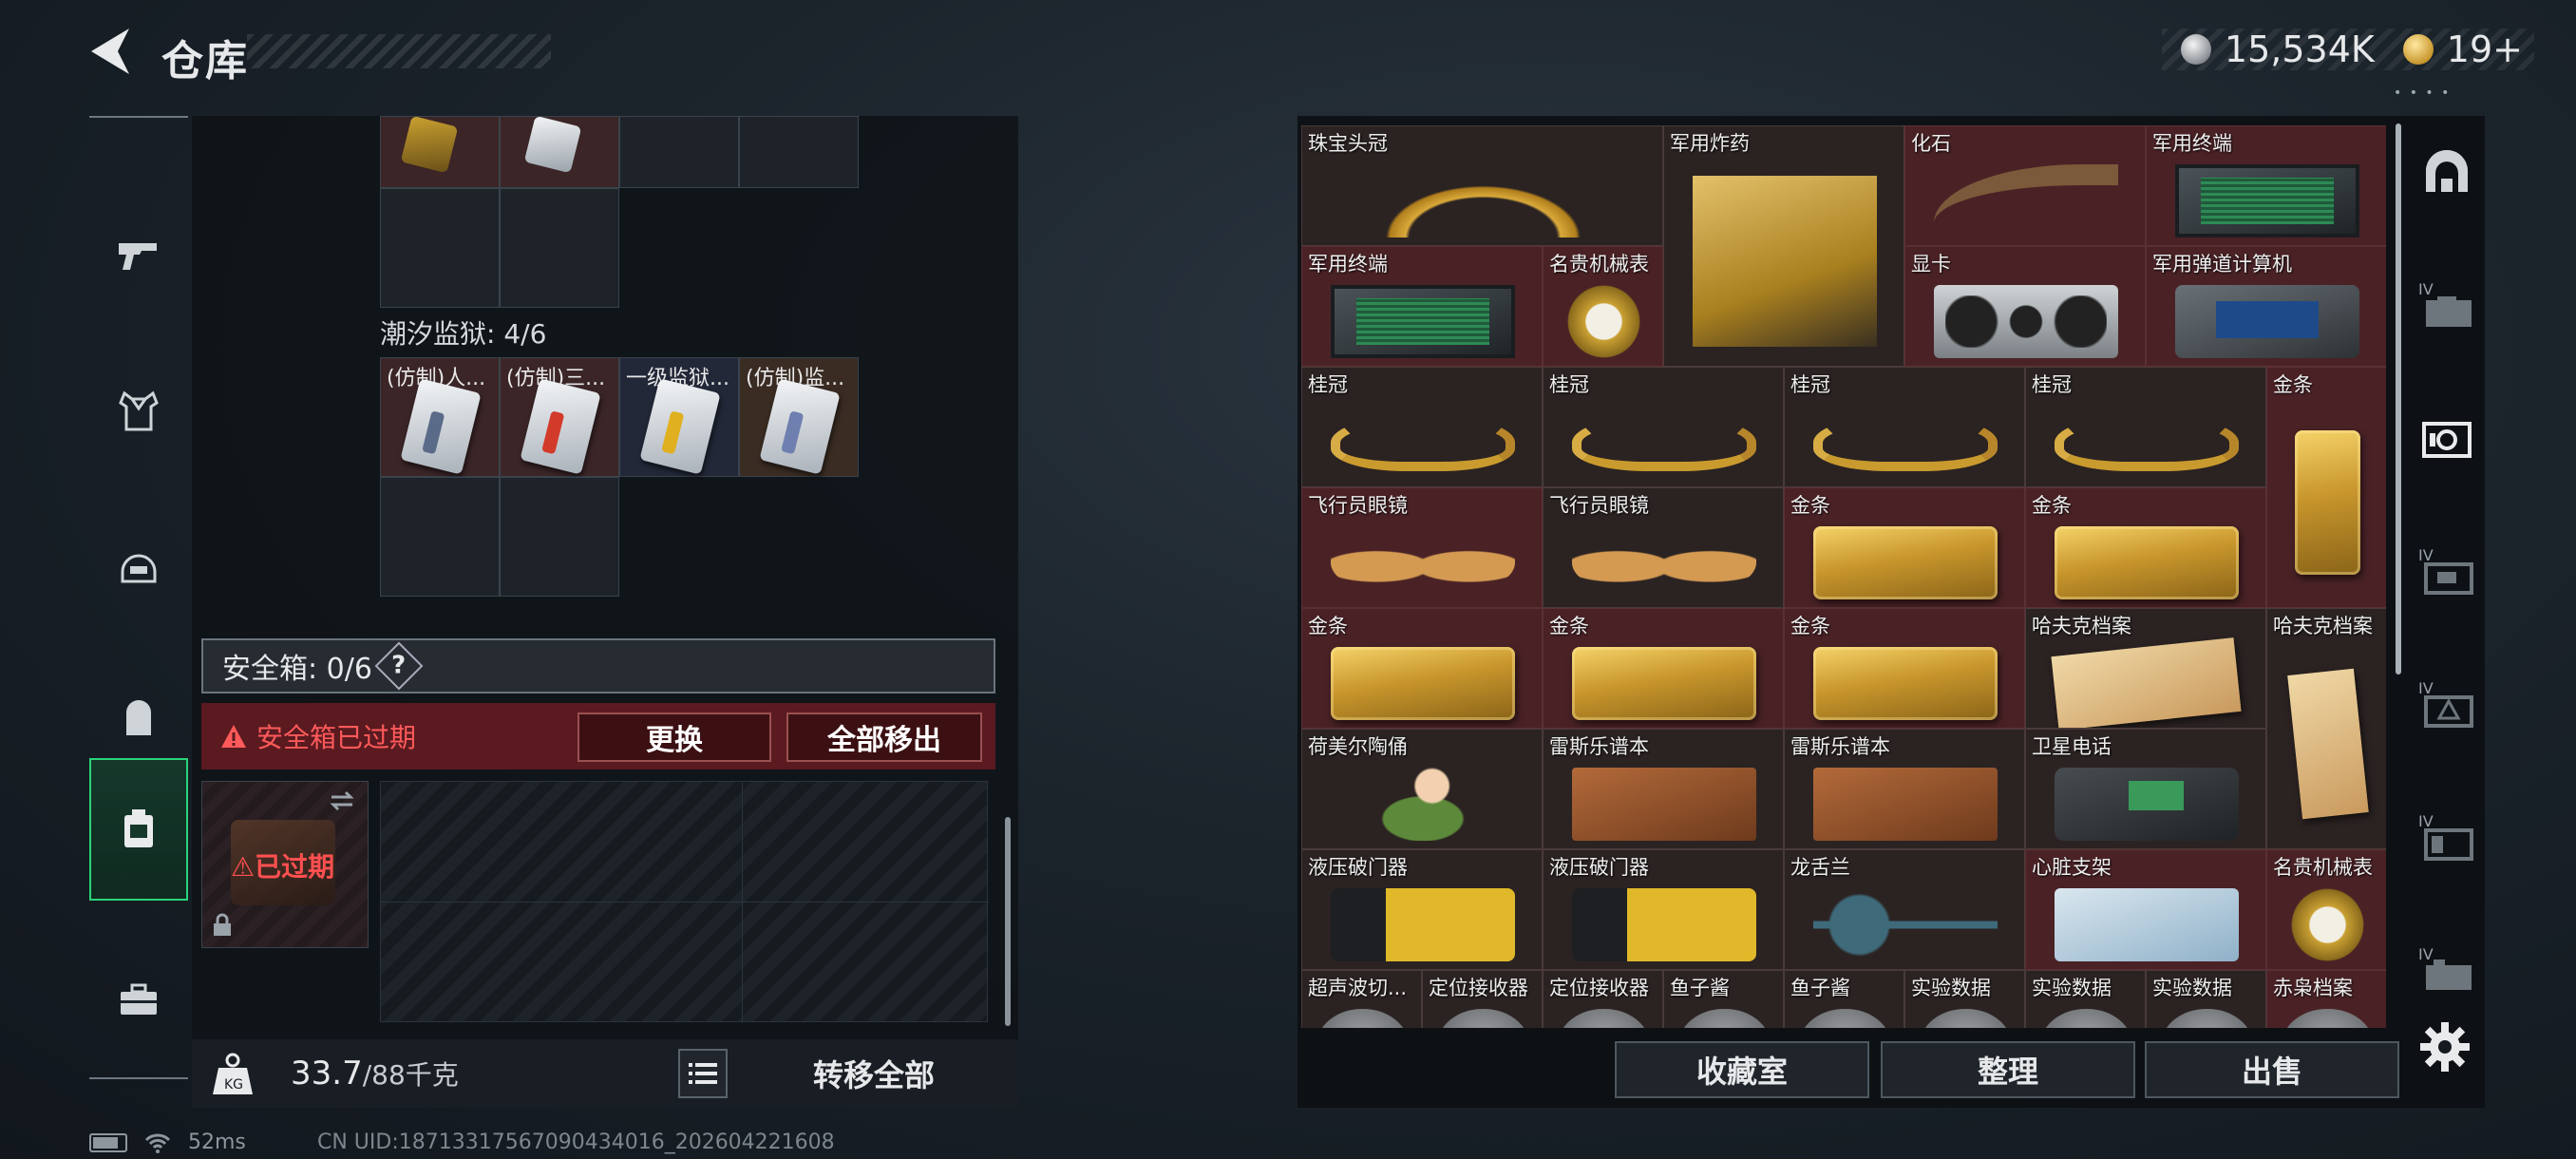 The width and height of the screenshot is (2576, 1159). Describe the element at coordinates (2447, 705) in the screenshot. I see `tab-stash-4: IV` at that location.